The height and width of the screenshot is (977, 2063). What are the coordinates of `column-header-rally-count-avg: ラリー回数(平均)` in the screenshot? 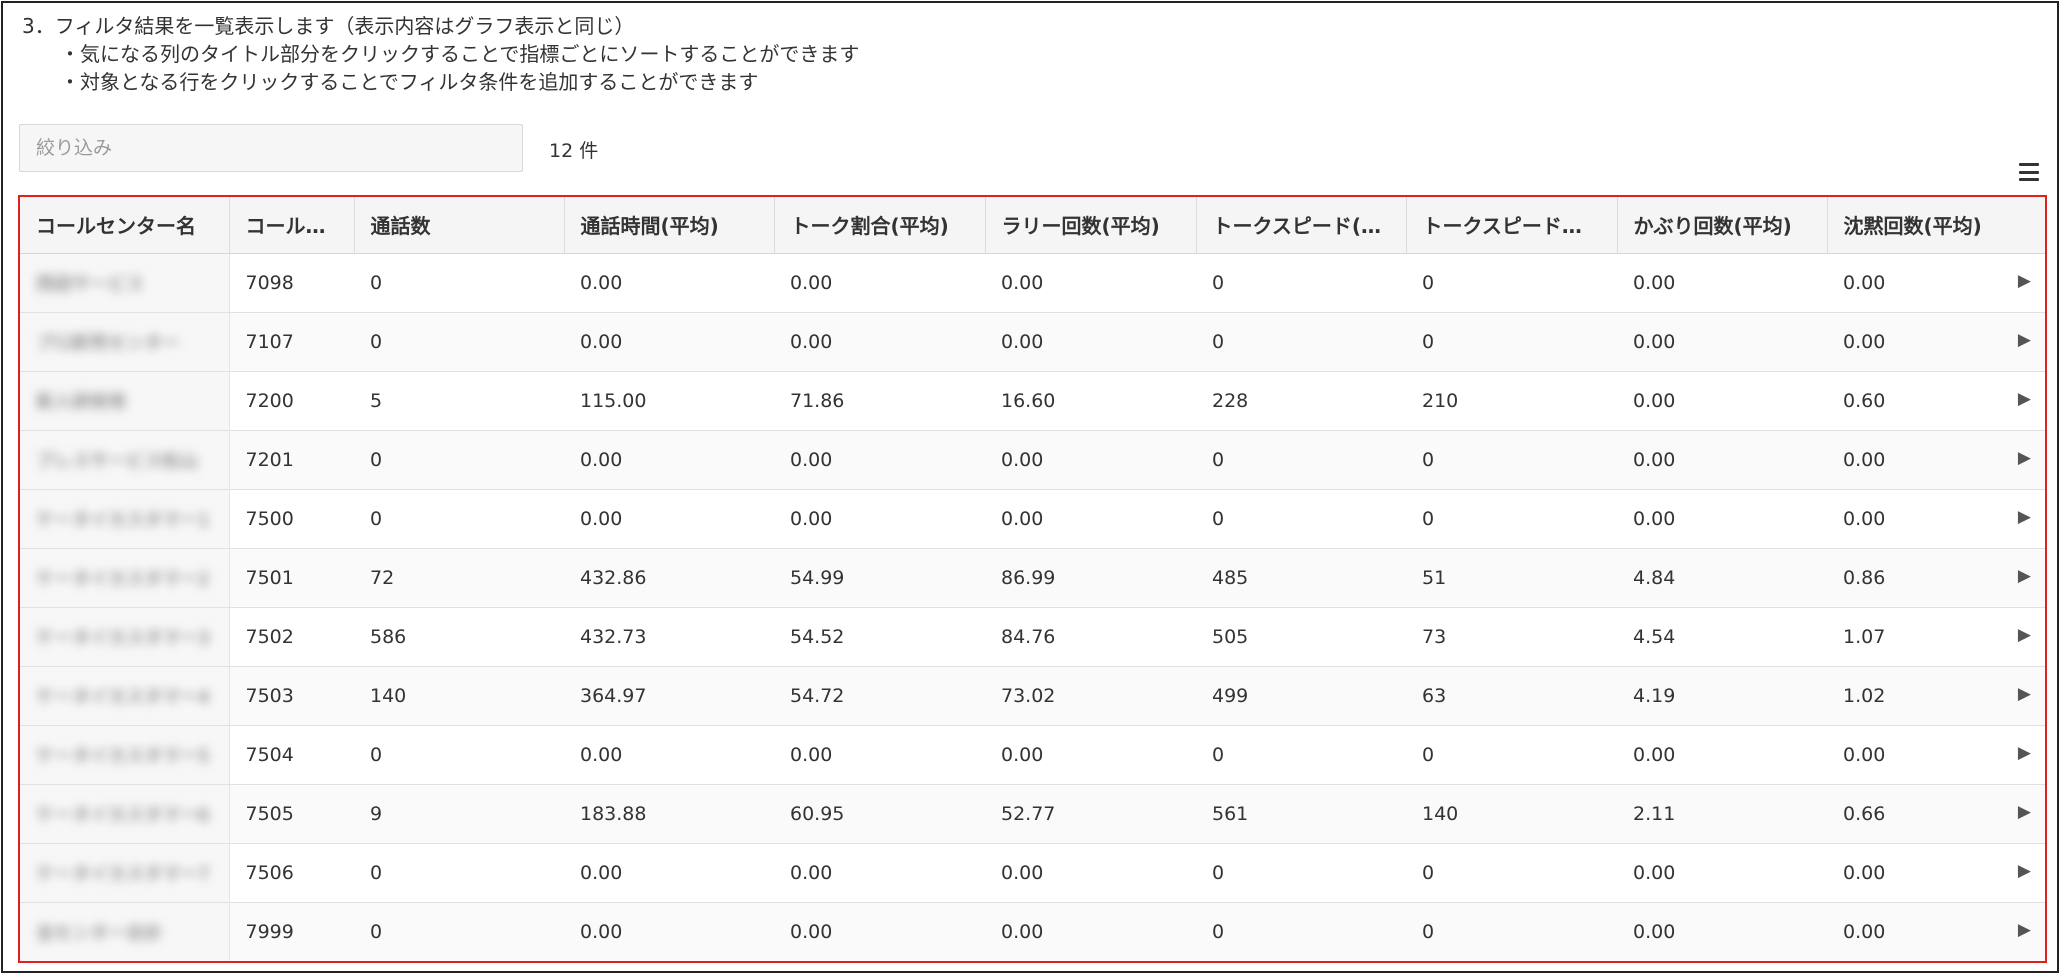 It's located at (1091, 225).